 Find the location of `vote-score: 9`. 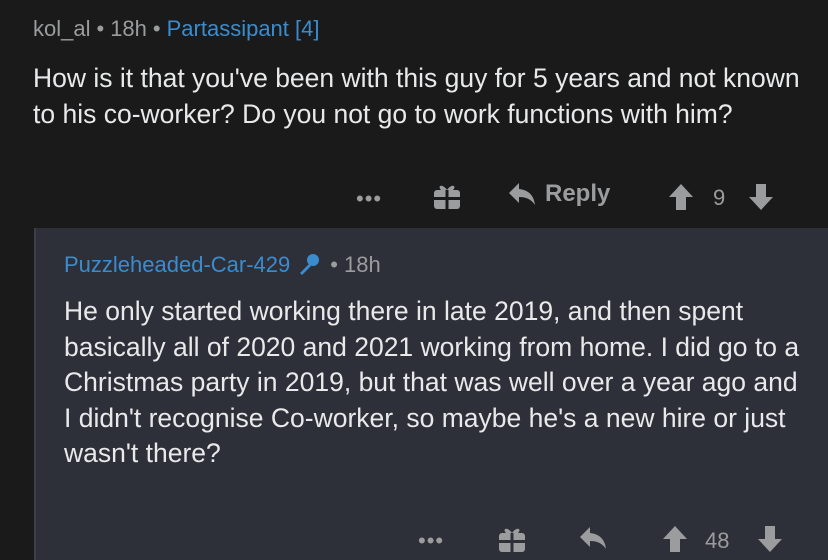

vote-score: 9 is located at coordinates (719, 198).